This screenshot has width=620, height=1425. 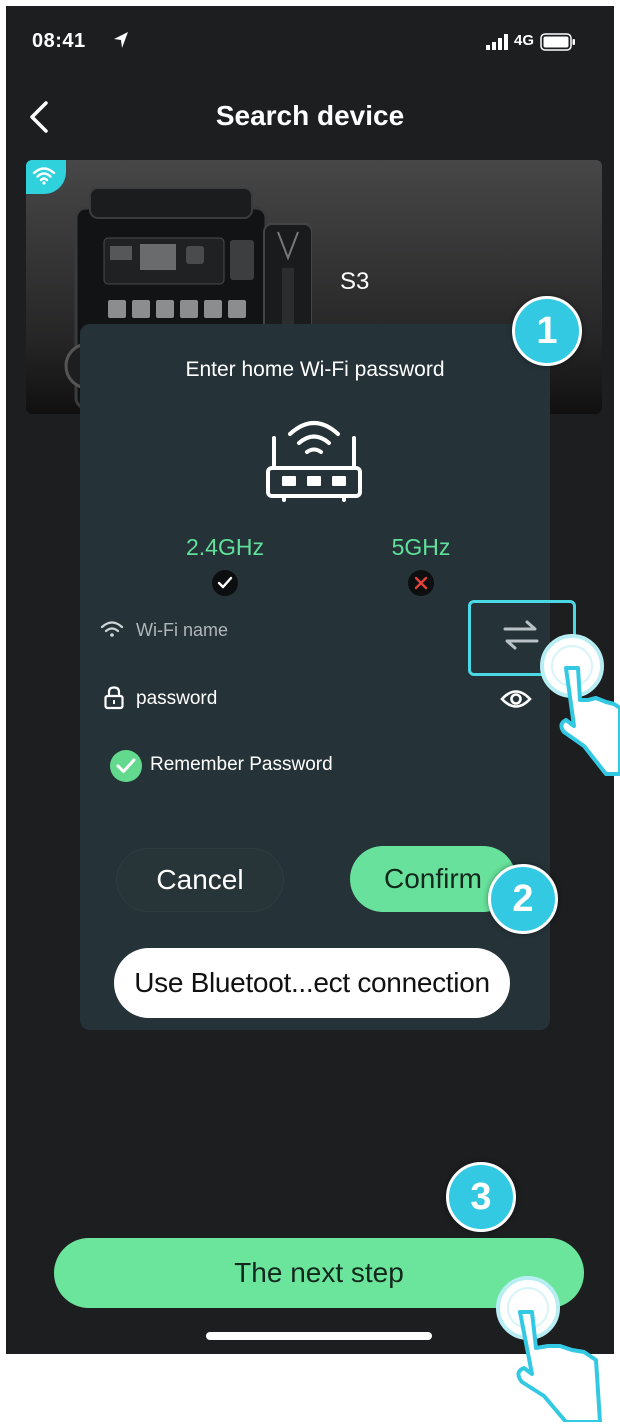 What do you see at coordinates (421, 547) in the screenshot?
I see `band-5ghz-label: 5GHz` at bounding box center [421, 547].